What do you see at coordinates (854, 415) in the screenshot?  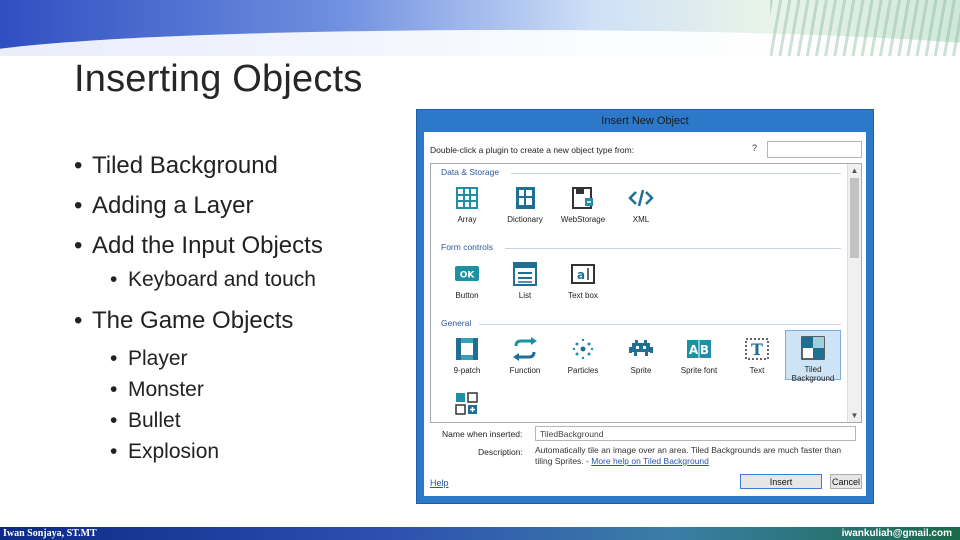 I see `scroll-down-icon: ▼` at bounding box center [854, 415].